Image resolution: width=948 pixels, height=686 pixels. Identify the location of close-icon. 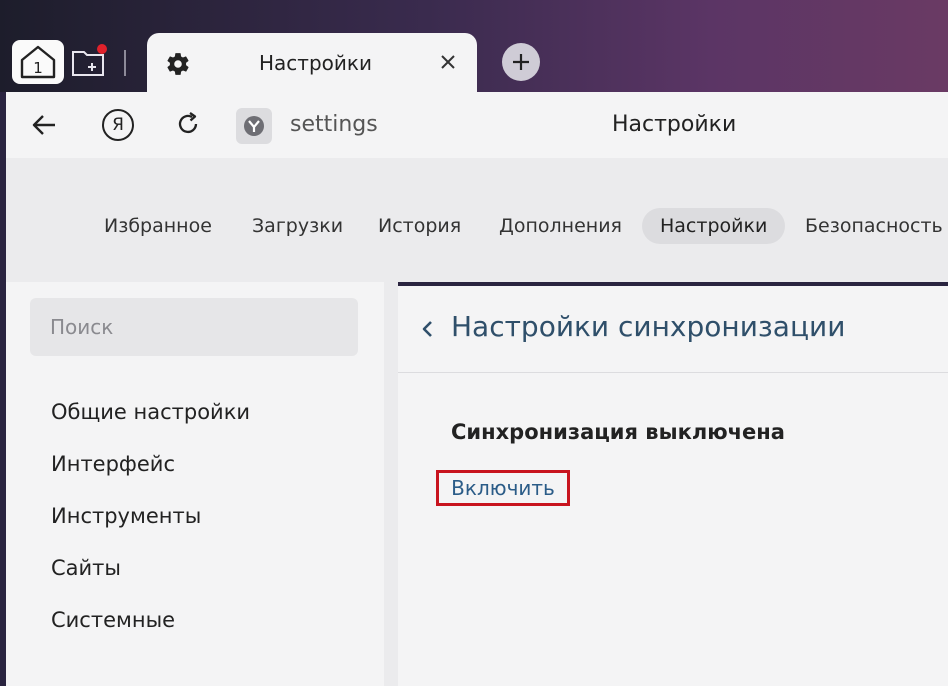
(448, 62).